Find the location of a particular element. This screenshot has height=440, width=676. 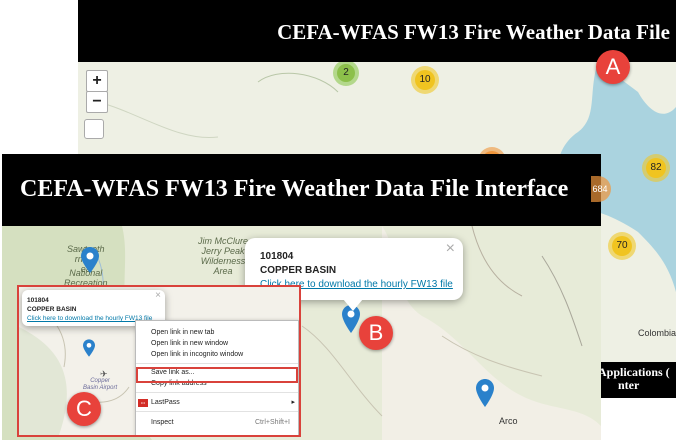

station-name: COPPER BASIN is located at coordinates (298, 270).